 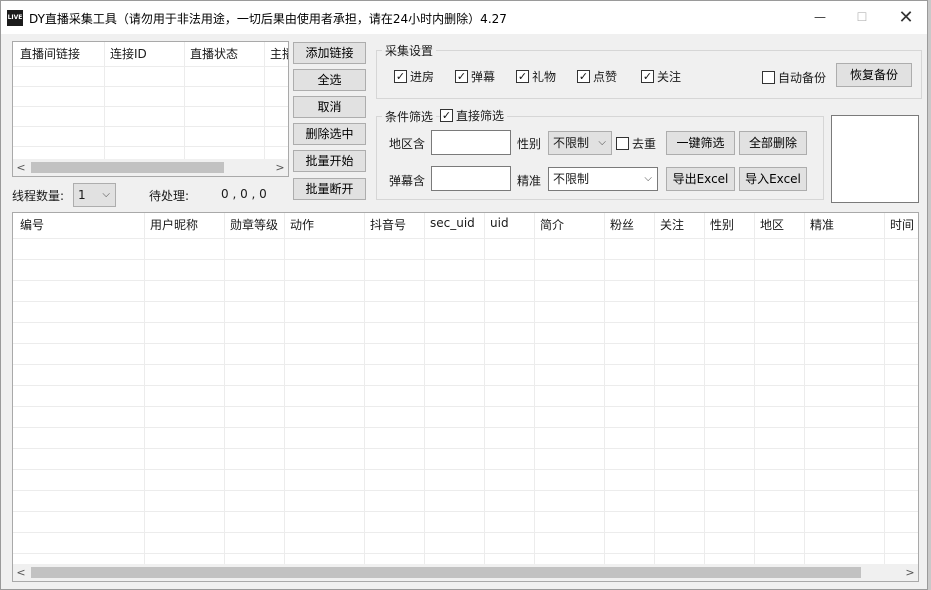 I want to click on result-col-nickname: 用户昵称, so click(x=174, y=224).